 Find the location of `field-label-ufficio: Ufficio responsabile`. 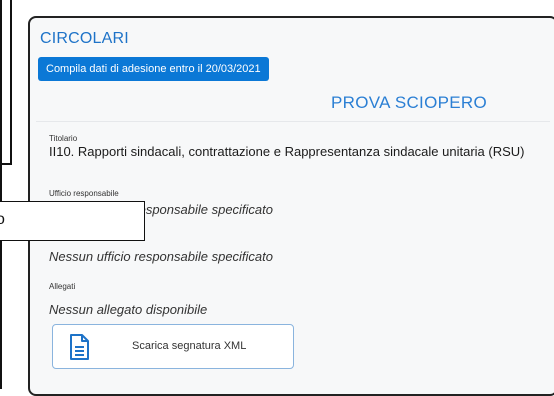

field-label-ufficio: Ufficio responsabile is located at coordinates (84, 193).